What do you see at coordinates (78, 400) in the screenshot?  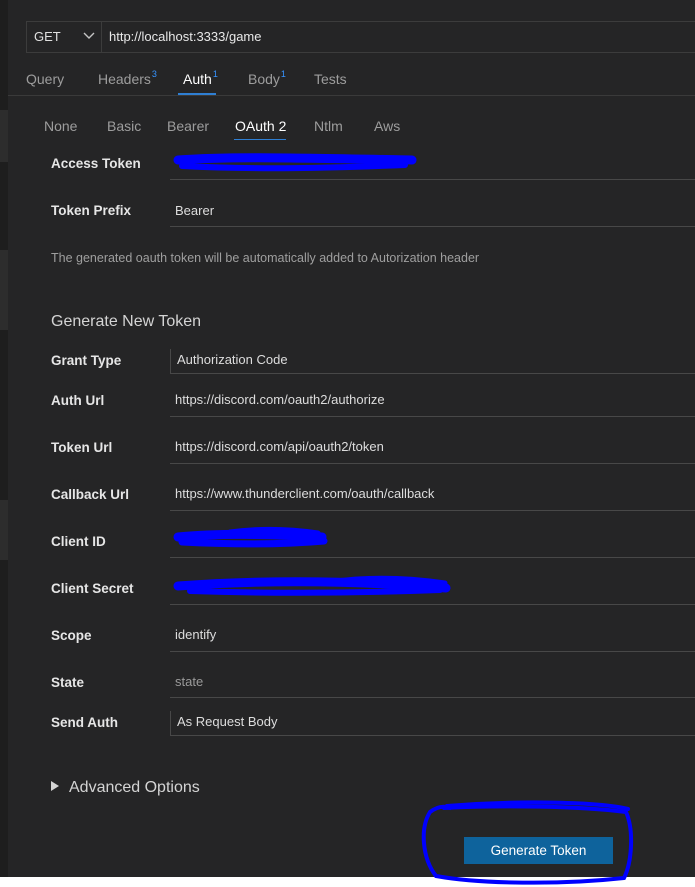 I see `auth-url-label: Auth Url` at bounding box center [78, 400].